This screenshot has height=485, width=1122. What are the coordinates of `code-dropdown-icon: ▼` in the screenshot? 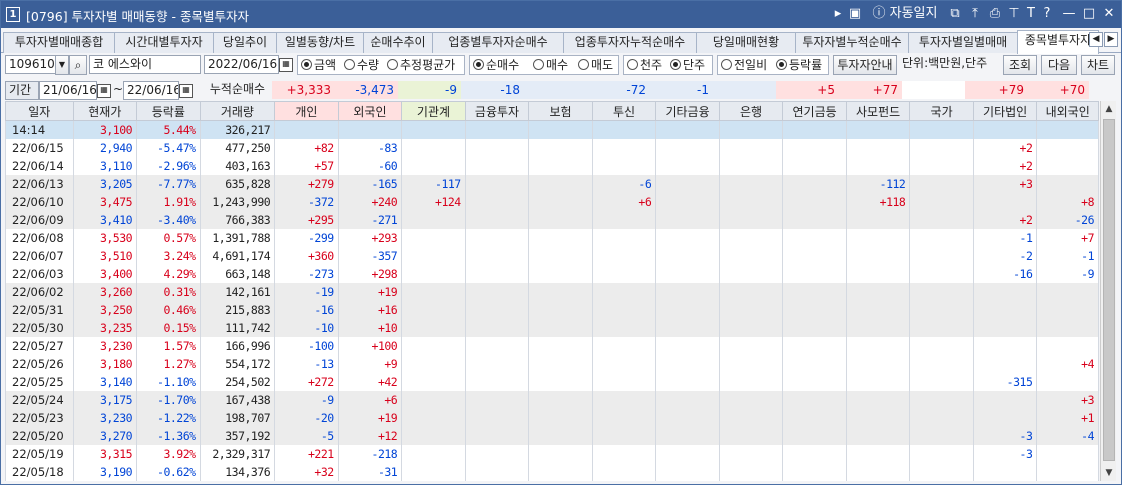 It's located at (62, 65).